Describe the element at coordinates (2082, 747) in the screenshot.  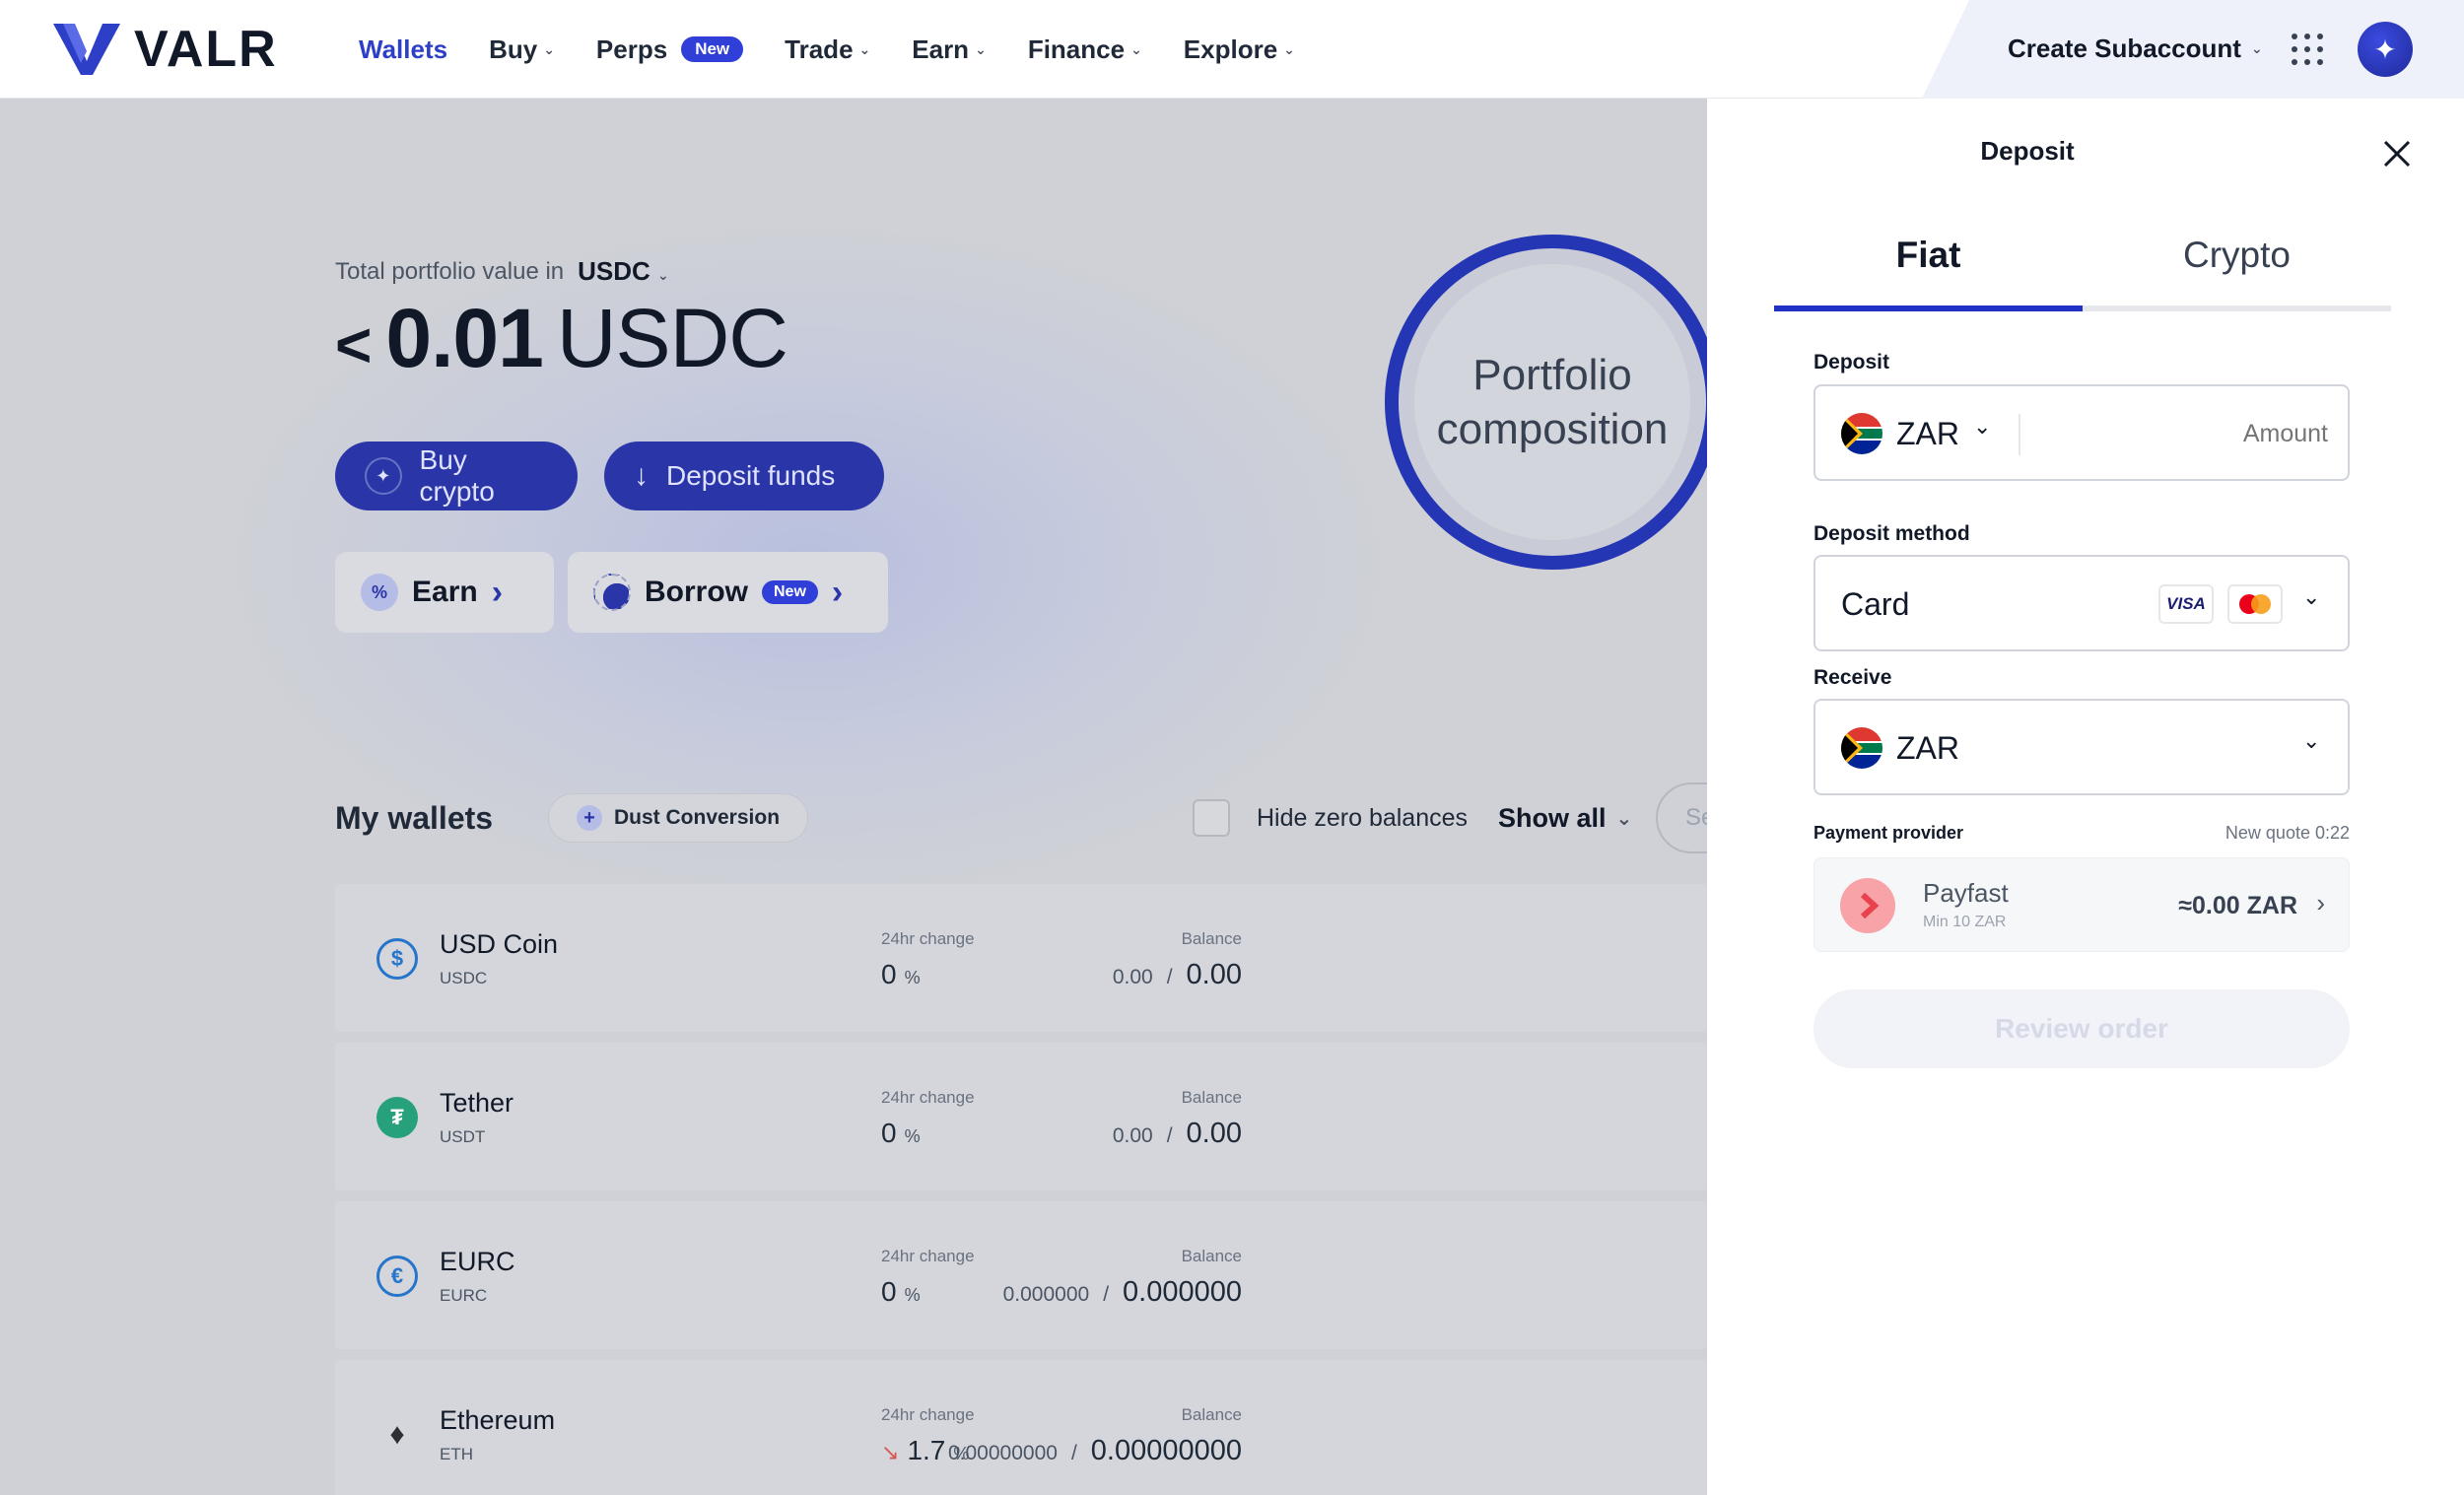
I see `receive-currency-select: ZAR ⌄` at that location.